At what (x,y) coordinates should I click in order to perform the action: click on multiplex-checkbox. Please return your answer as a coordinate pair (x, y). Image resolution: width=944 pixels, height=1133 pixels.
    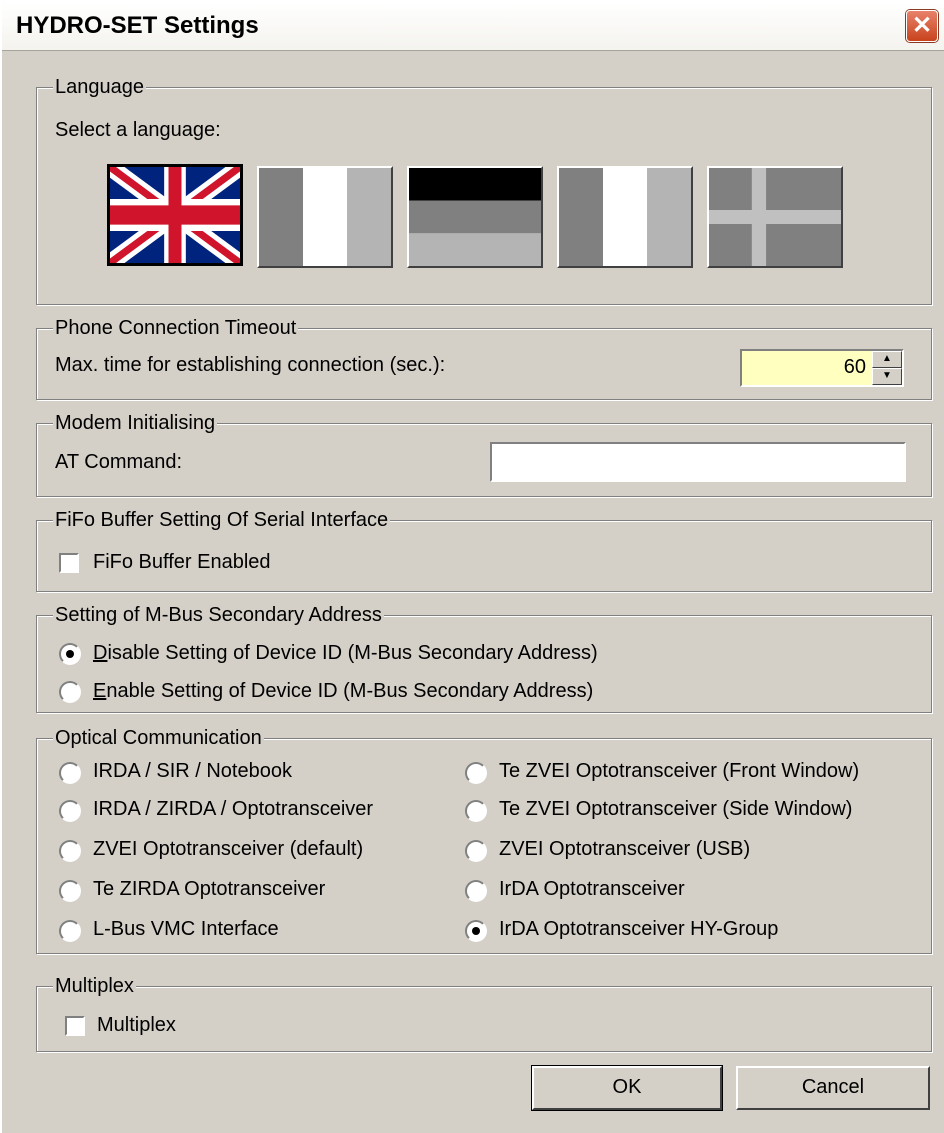
    Looking at the image, I should click on (75, 1026).